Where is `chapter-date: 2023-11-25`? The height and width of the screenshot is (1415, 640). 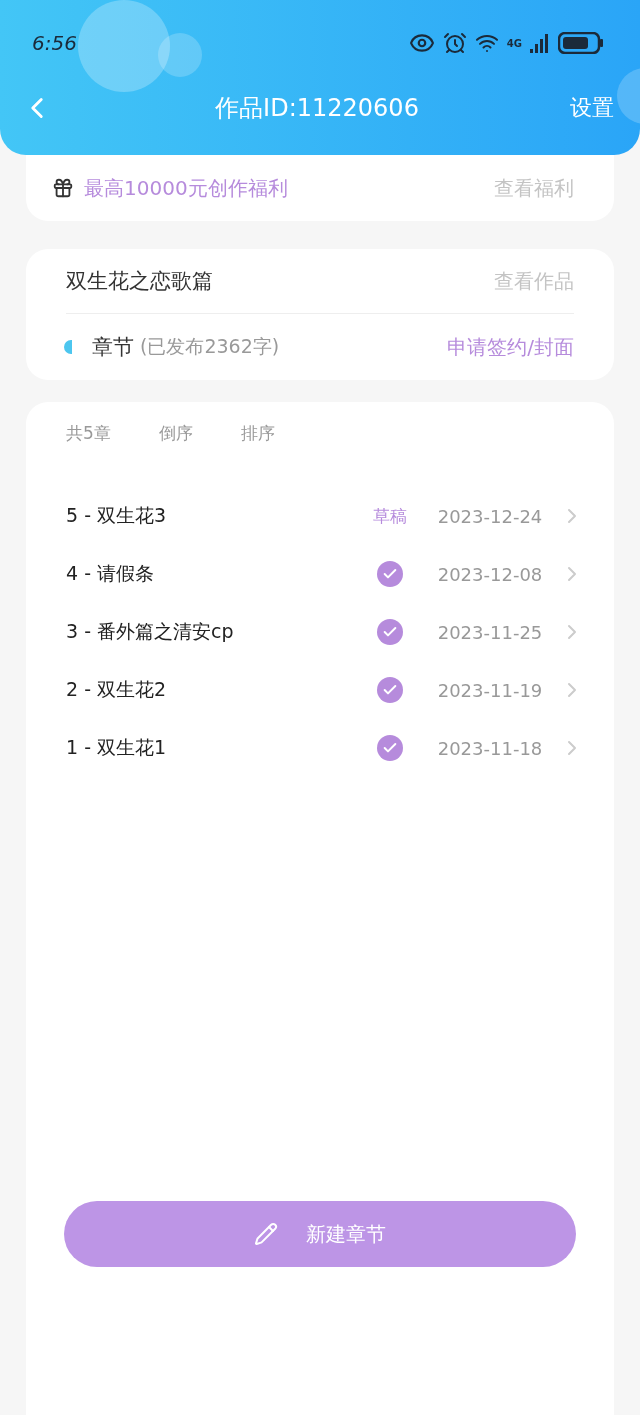 chapter-date: 2023-11-25 is located at coordinates (490, 632).